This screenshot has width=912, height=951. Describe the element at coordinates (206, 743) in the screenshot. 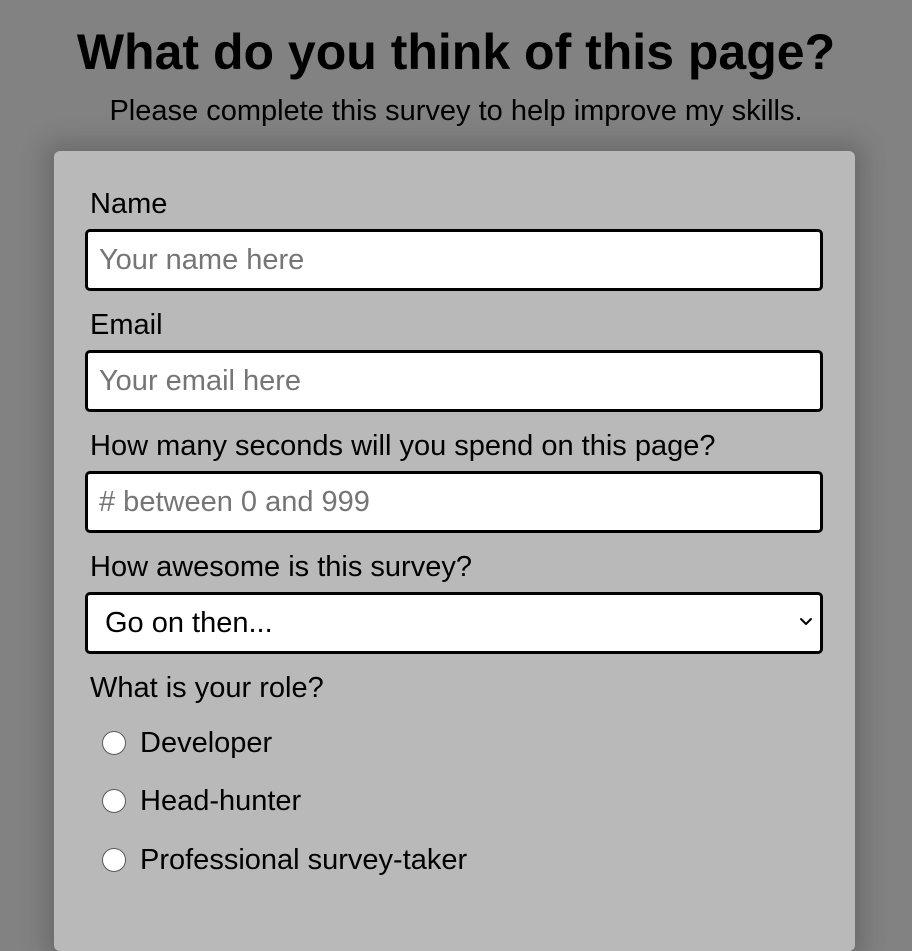

I see `role-option-label: Developer` at that location.